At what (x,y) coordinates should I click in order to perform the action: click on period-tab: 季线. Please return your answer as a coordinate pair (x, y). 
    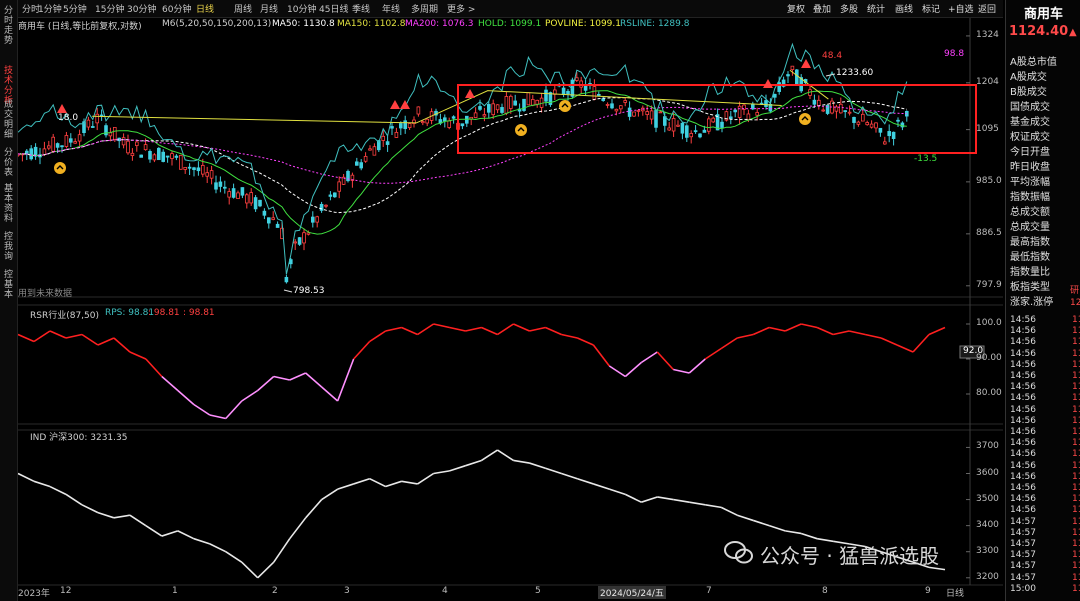
    Looking at the image, I should click on (361, 8).